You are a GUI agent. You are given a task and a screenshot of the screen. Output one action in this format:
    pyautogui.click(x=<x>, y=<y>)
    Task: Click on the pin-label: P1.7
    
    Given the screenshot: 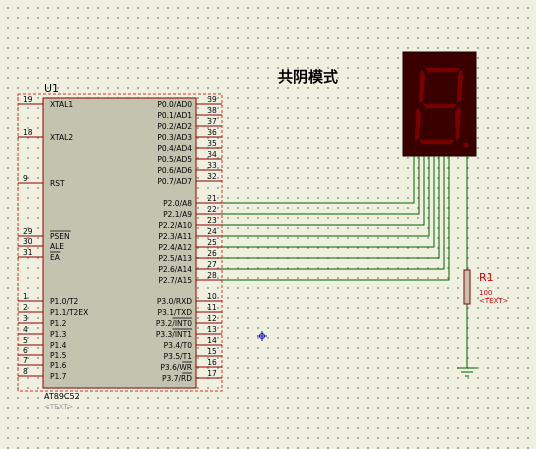 What is the action you would take?
    pyautogui.click(x=58, y=376)
    